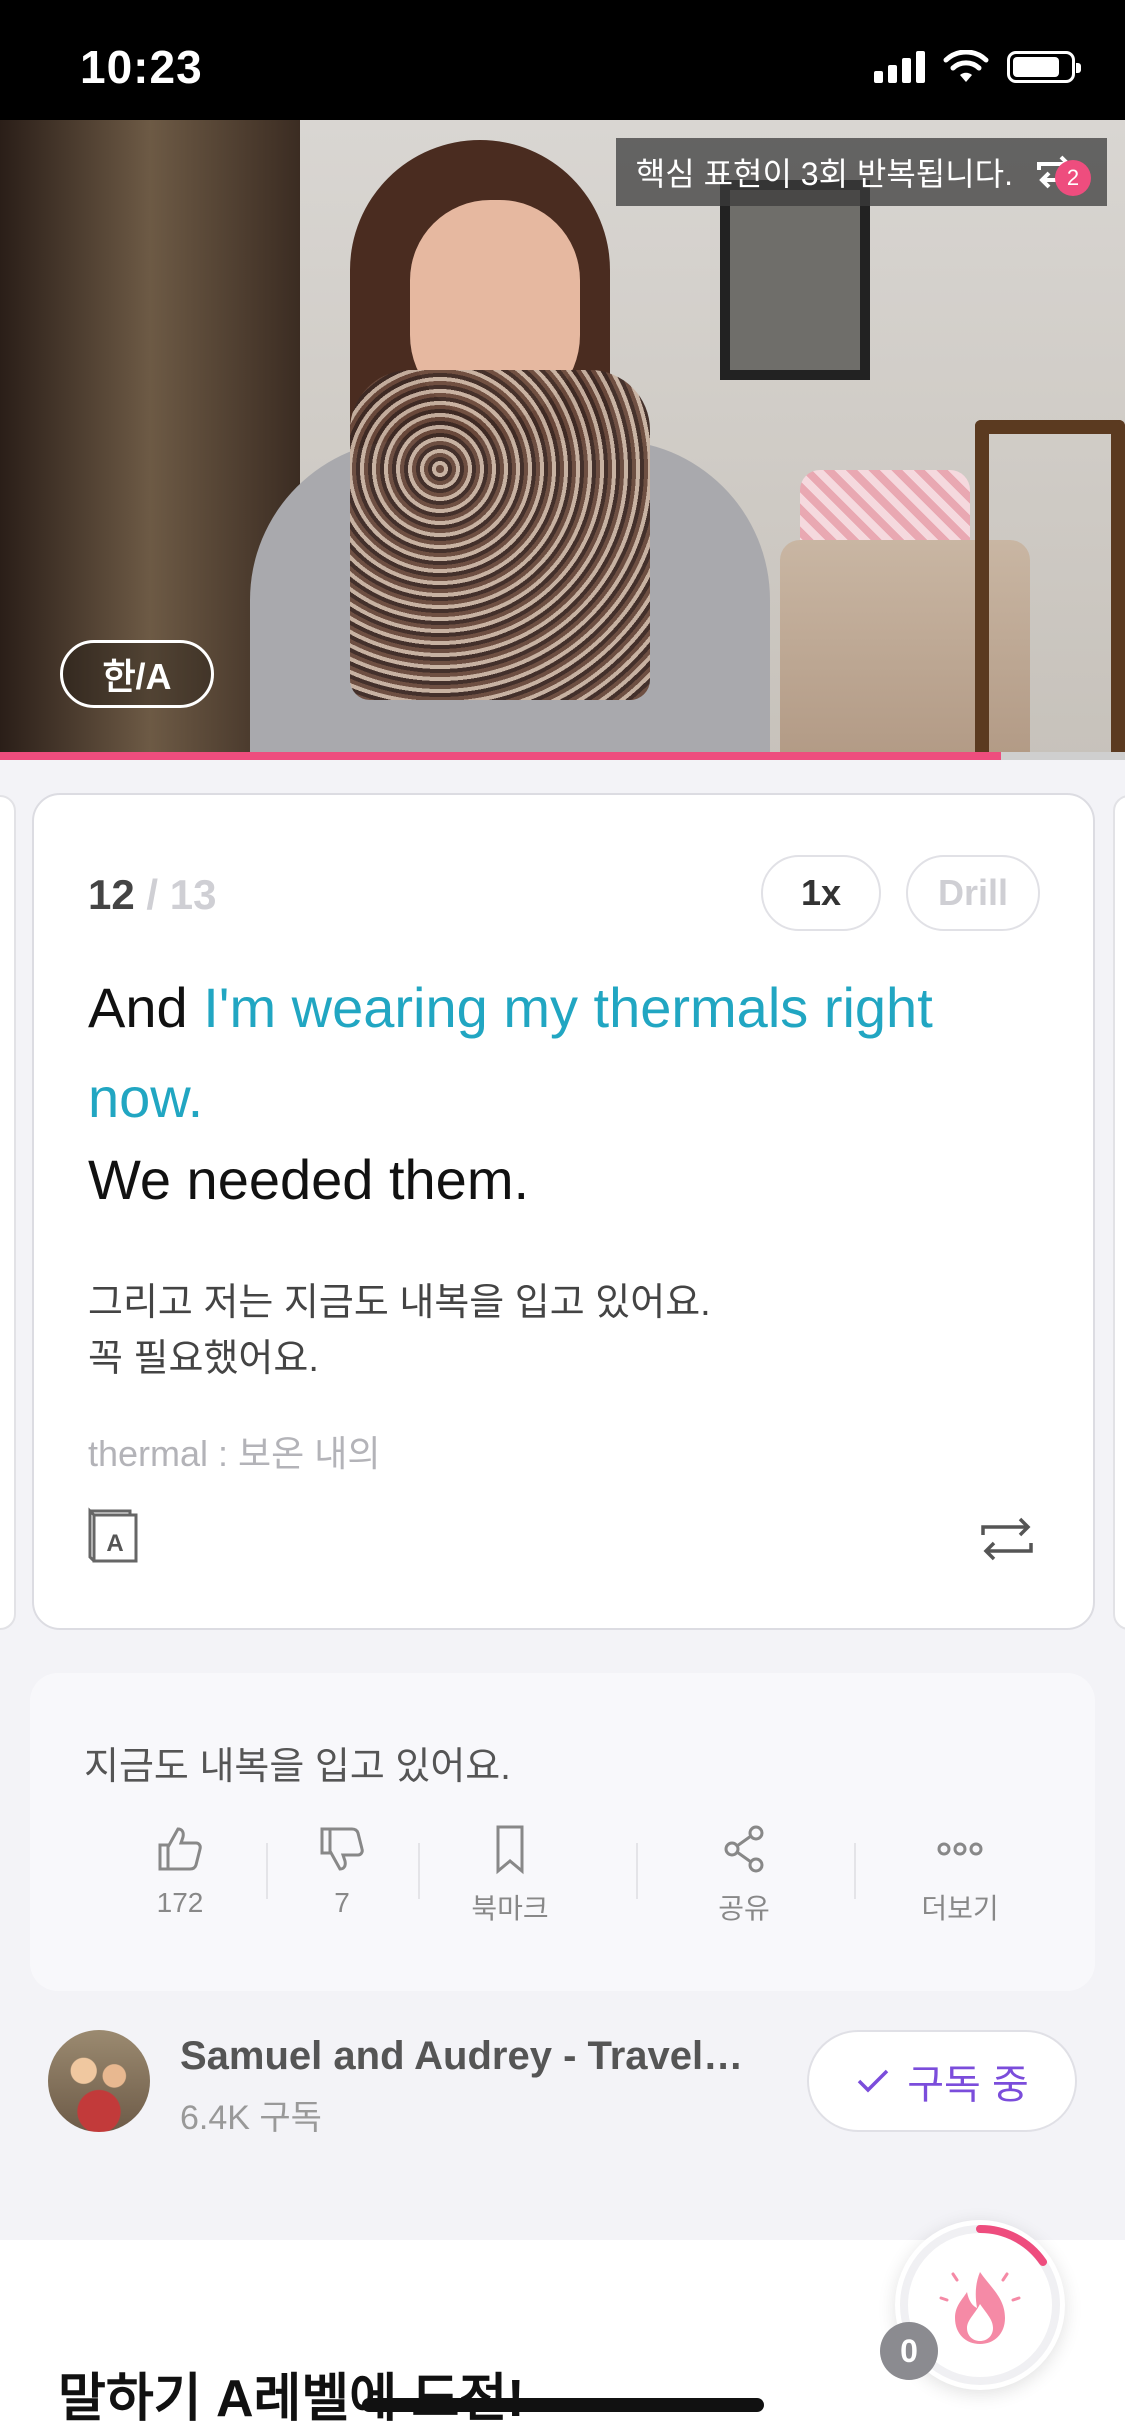  Describe the element at coordinates (399, 1303) in the screenshot. I see `korean-line-1: 그리고 저는 지금도 내복을 입고 있어요.` at that location.